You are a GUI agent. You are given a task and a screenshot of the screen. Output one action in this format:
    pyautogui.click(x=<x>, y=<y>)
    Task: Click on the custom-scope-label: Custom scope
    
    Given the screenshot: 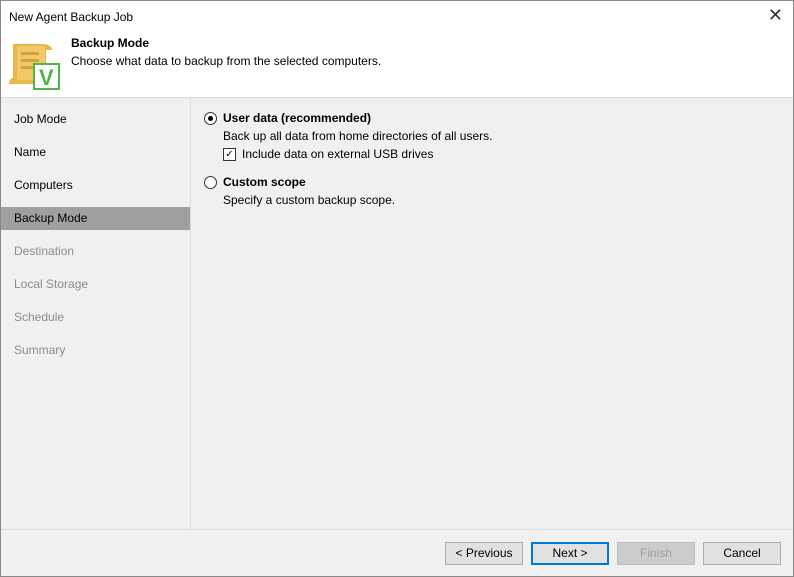 What is the action you would take?
    pyautogui.click(x=264, y=182)
    